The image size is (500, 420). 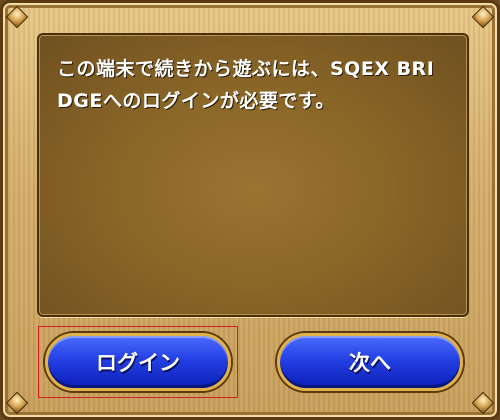 I want to click on login-button-label: ログイン, so click(x=138, y=363).